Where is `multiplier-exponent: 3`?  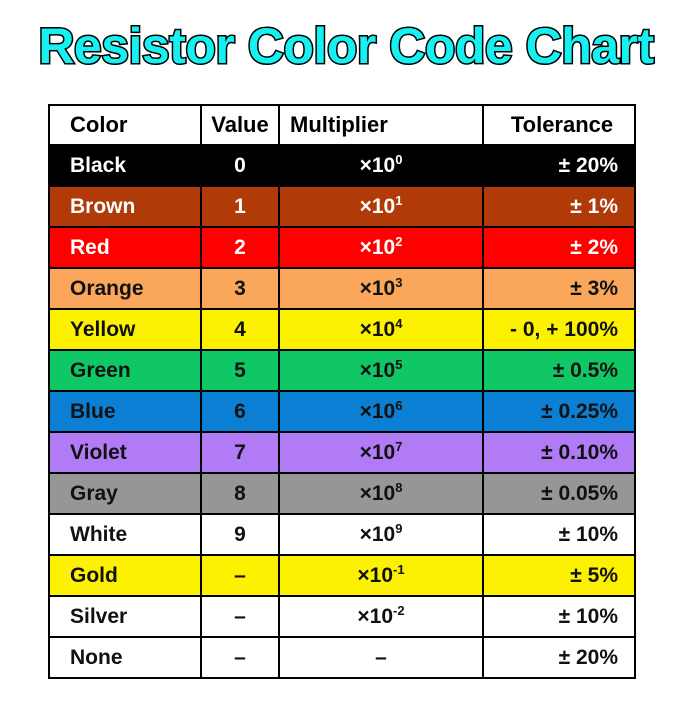
multiplier-exponent: 3 is located at coordinates (399, 282).